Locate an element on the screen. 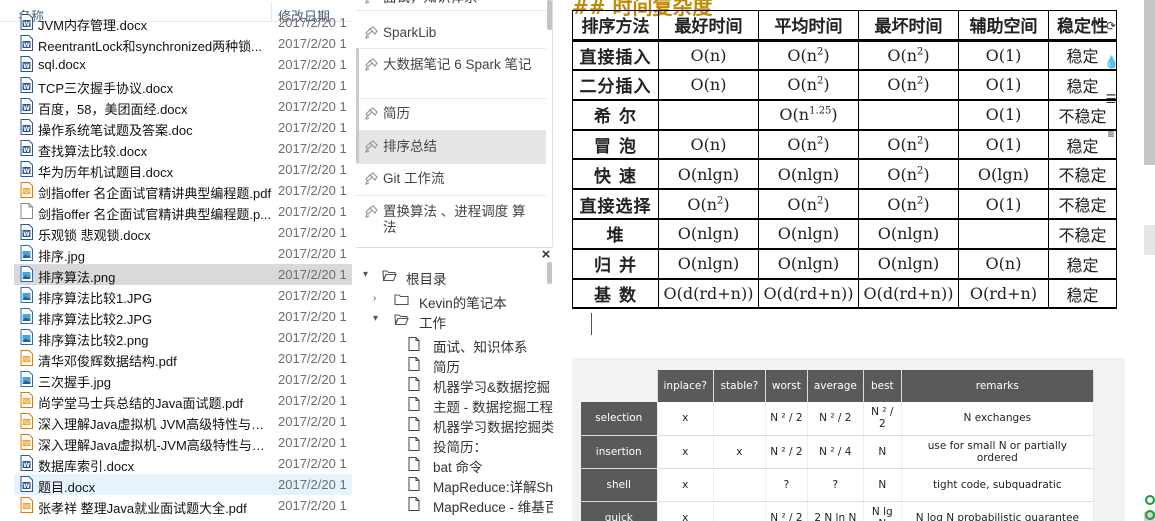 The width and height of the screenshot is (1155, 521). note-icon is located at coordinates (371, 147).